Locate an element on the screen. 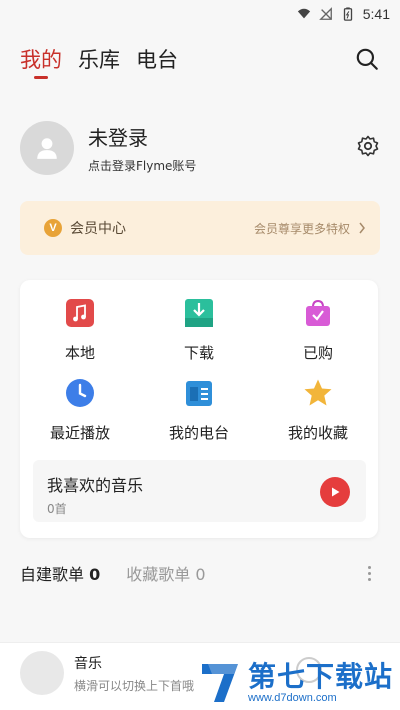 The height and width of the screenshot is (710, 400). quick-item-local: 本地 is located at coordinates (80, 330).